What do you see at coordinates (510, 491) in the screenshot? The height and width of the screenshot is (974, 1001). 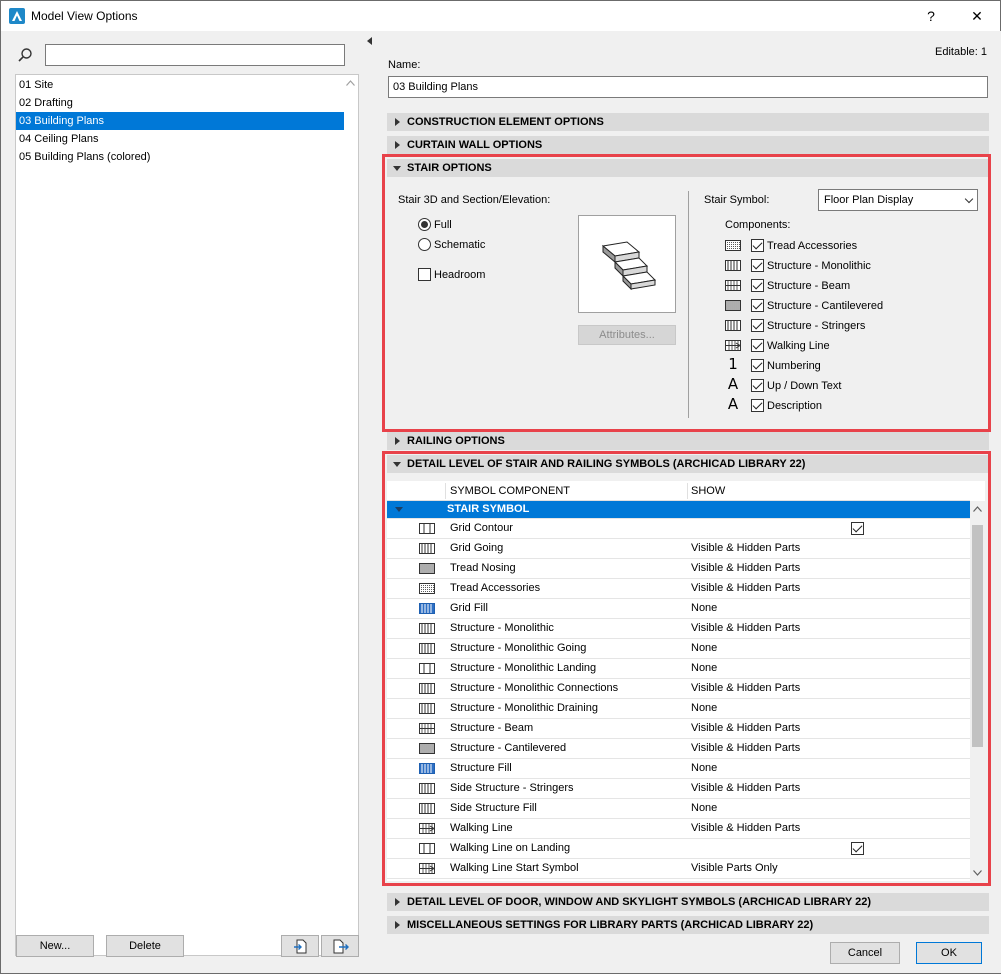 I see `column-header-component: SYMBOL COMPONENT` at bounding box center [510, 491].